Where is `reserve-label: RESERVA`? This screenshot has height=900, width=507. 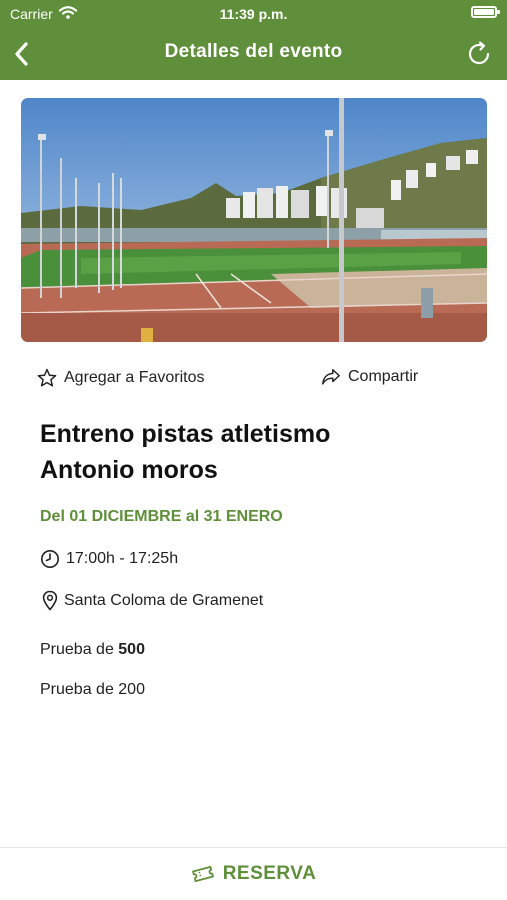 reserve-label: RESERVA is located at coordinates (269, 873).